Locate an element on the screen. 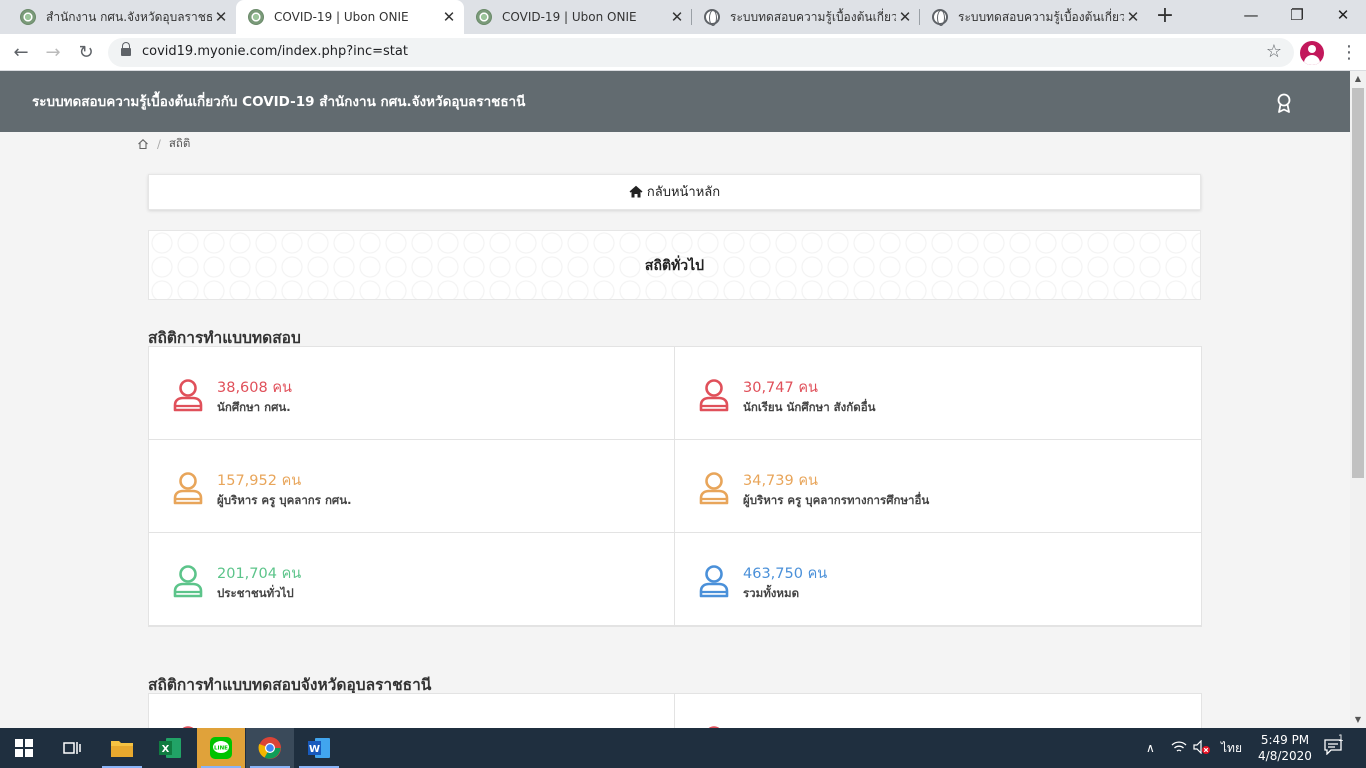 The width and height of the screenshot is (1366, 768). stat-label: ผู้บริหาร ครู บุคลากรทางการศึกษาอื่น is located at coordinates (836, 500).